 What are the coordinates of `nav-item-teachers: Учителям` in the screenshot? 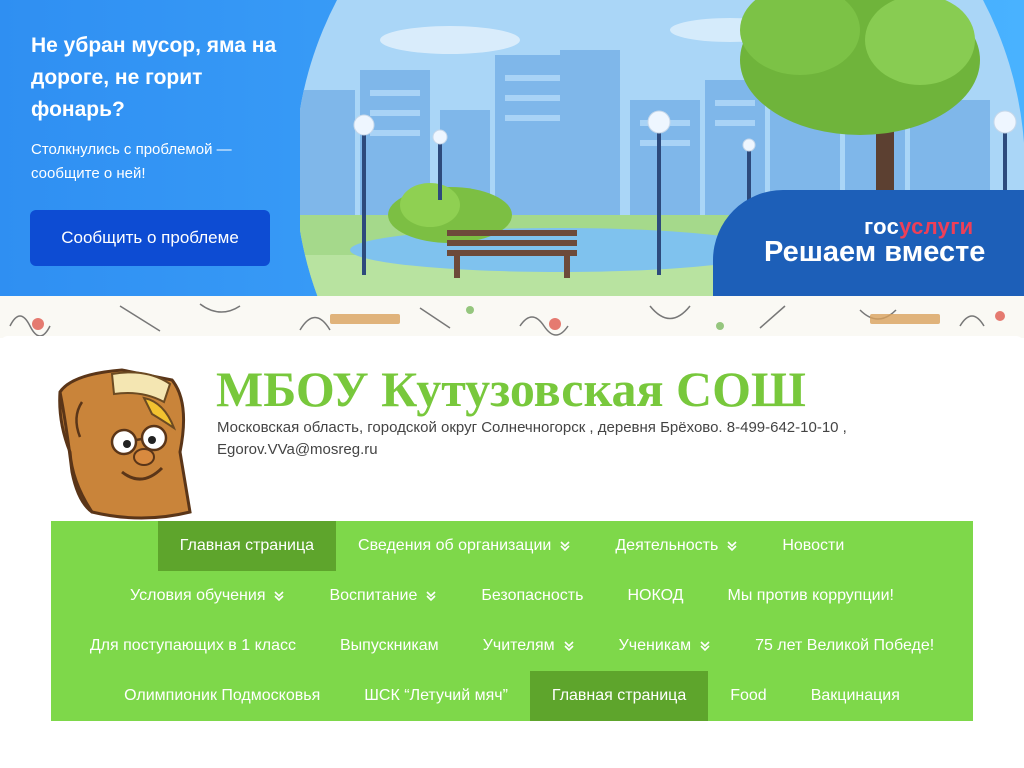 It's located at (529, 646).